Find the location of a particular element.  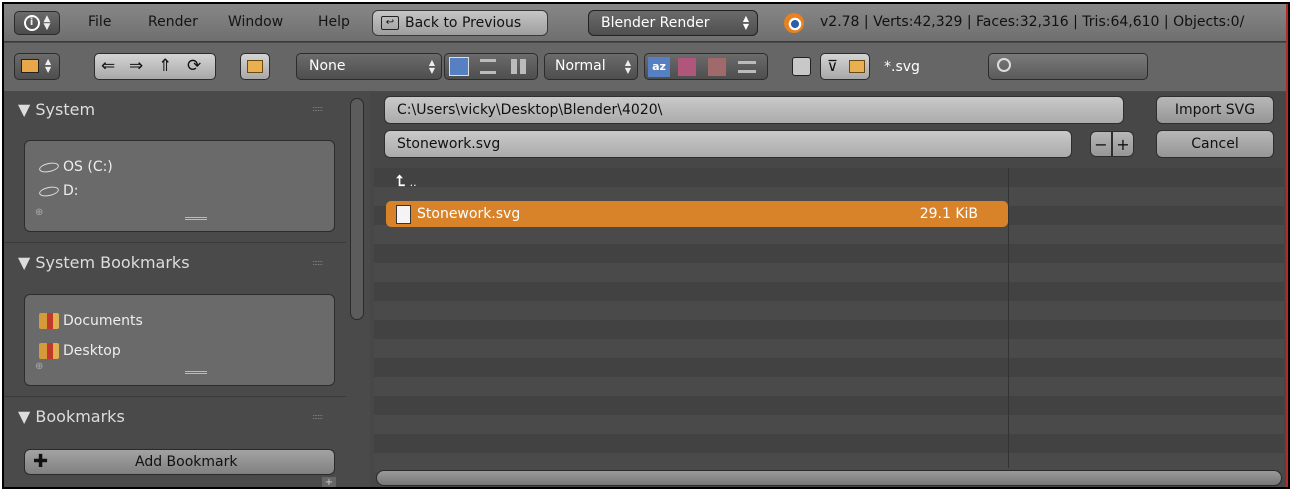

back-icon: ↩ is located at coordinates (390, 23).